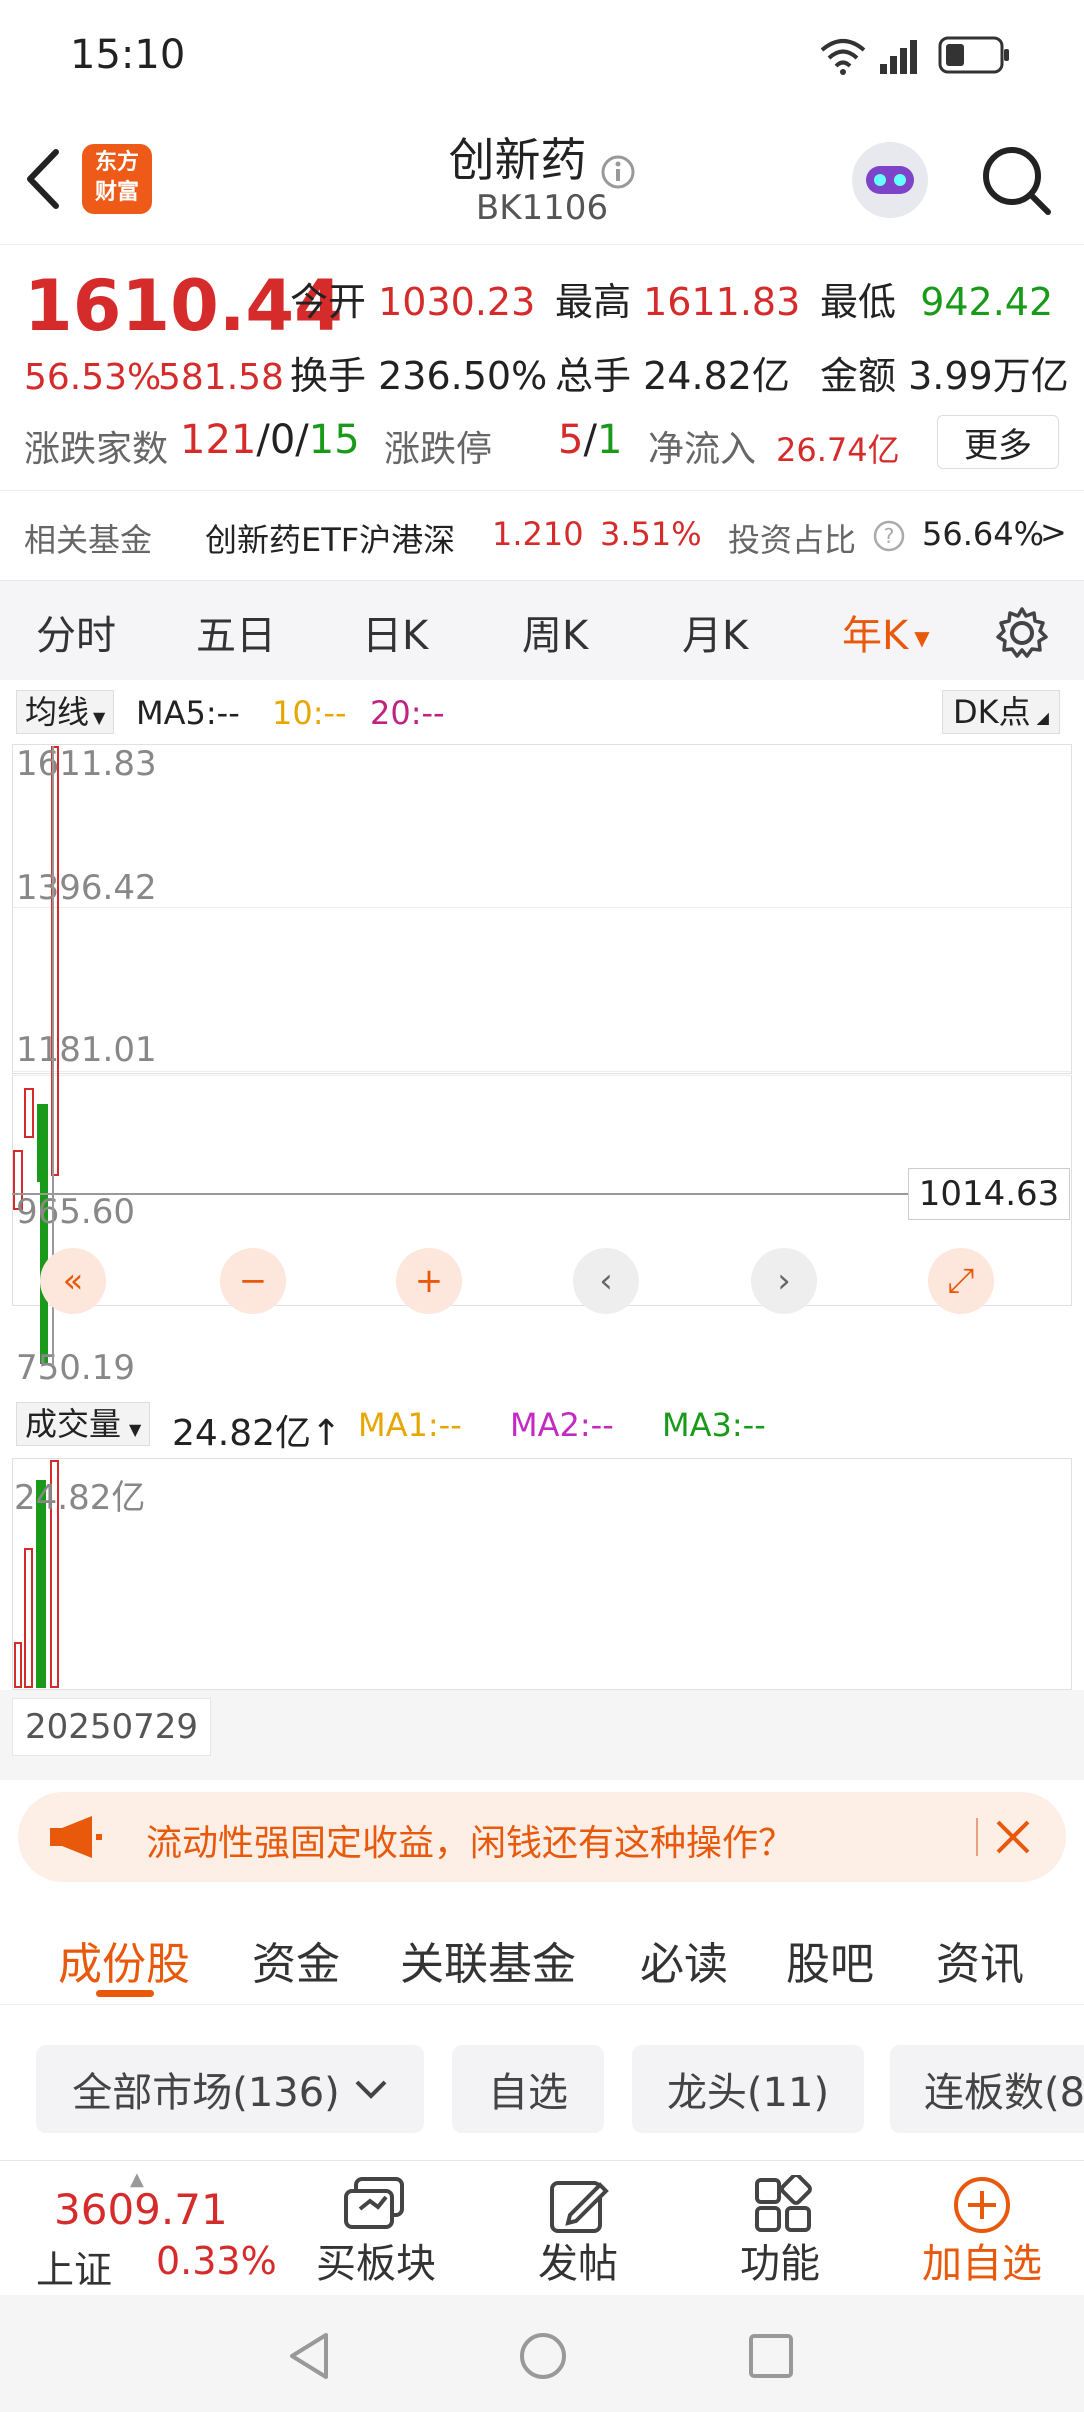 This screenshot has height=2412, width=1084. I want to click on dk-point-button: DK点 ◢, so click(1001, 712).